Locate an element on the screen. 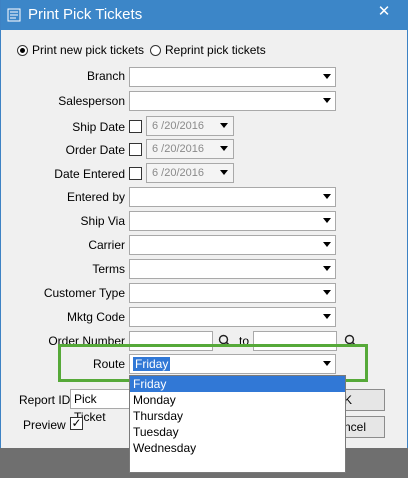  radio-print-new: Print new pick tickets is located at coordinates (80, 50).